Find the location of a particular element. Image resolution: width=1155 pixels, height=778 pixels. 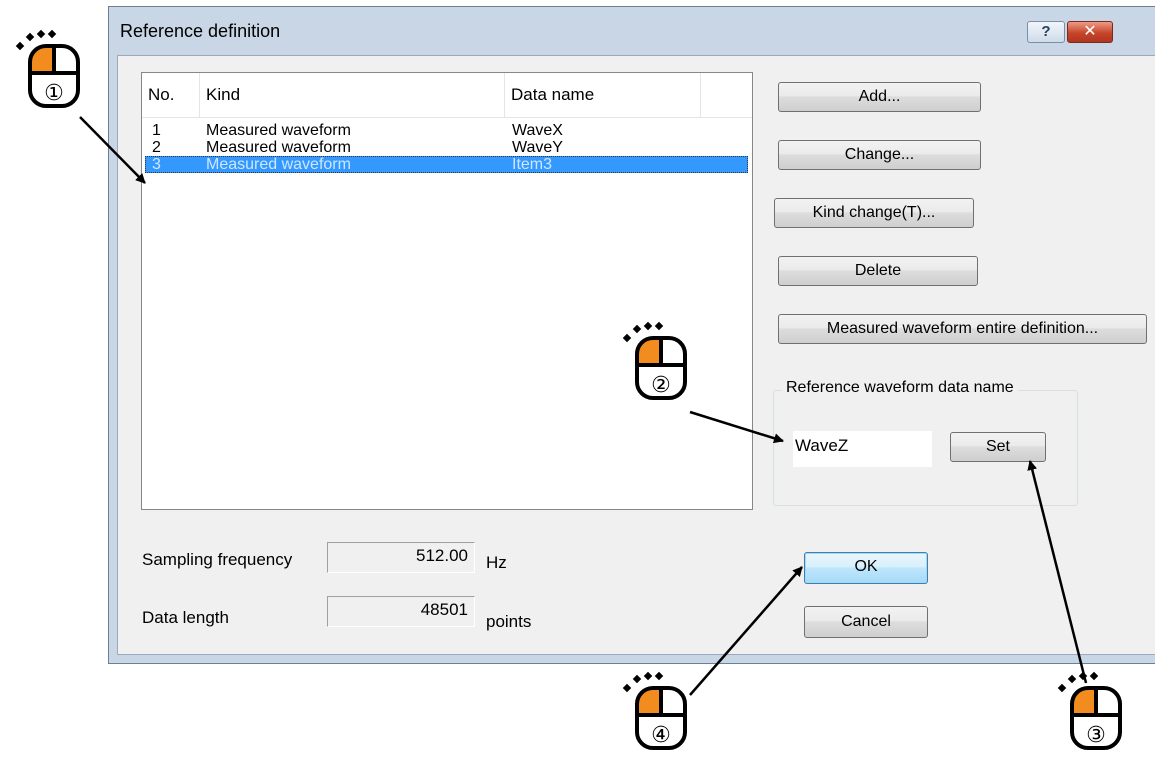

callout-number: ③ is located at coordinates (1096, 735).